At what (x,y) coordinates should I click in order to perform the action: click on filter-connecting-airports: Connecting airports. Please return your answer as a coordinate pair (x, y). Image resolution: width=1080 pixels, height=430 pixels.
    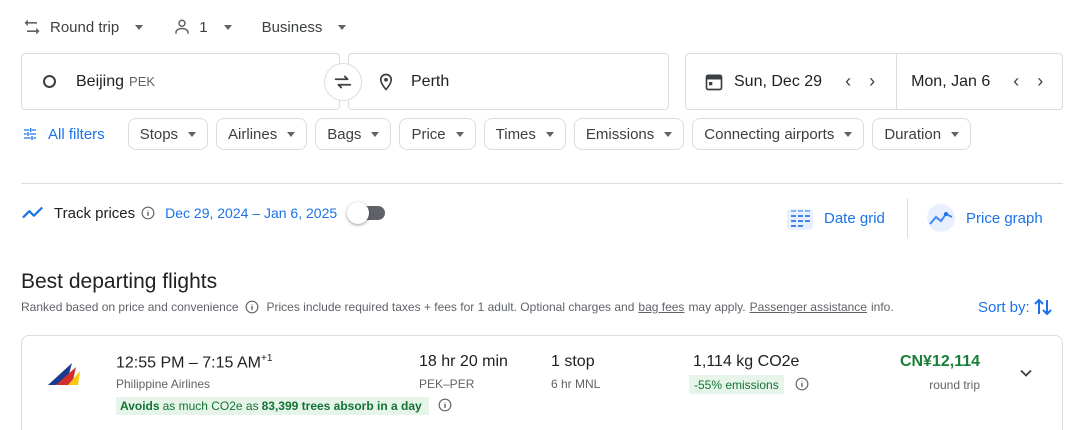
    Looking at the image, I should click on (778, 134).